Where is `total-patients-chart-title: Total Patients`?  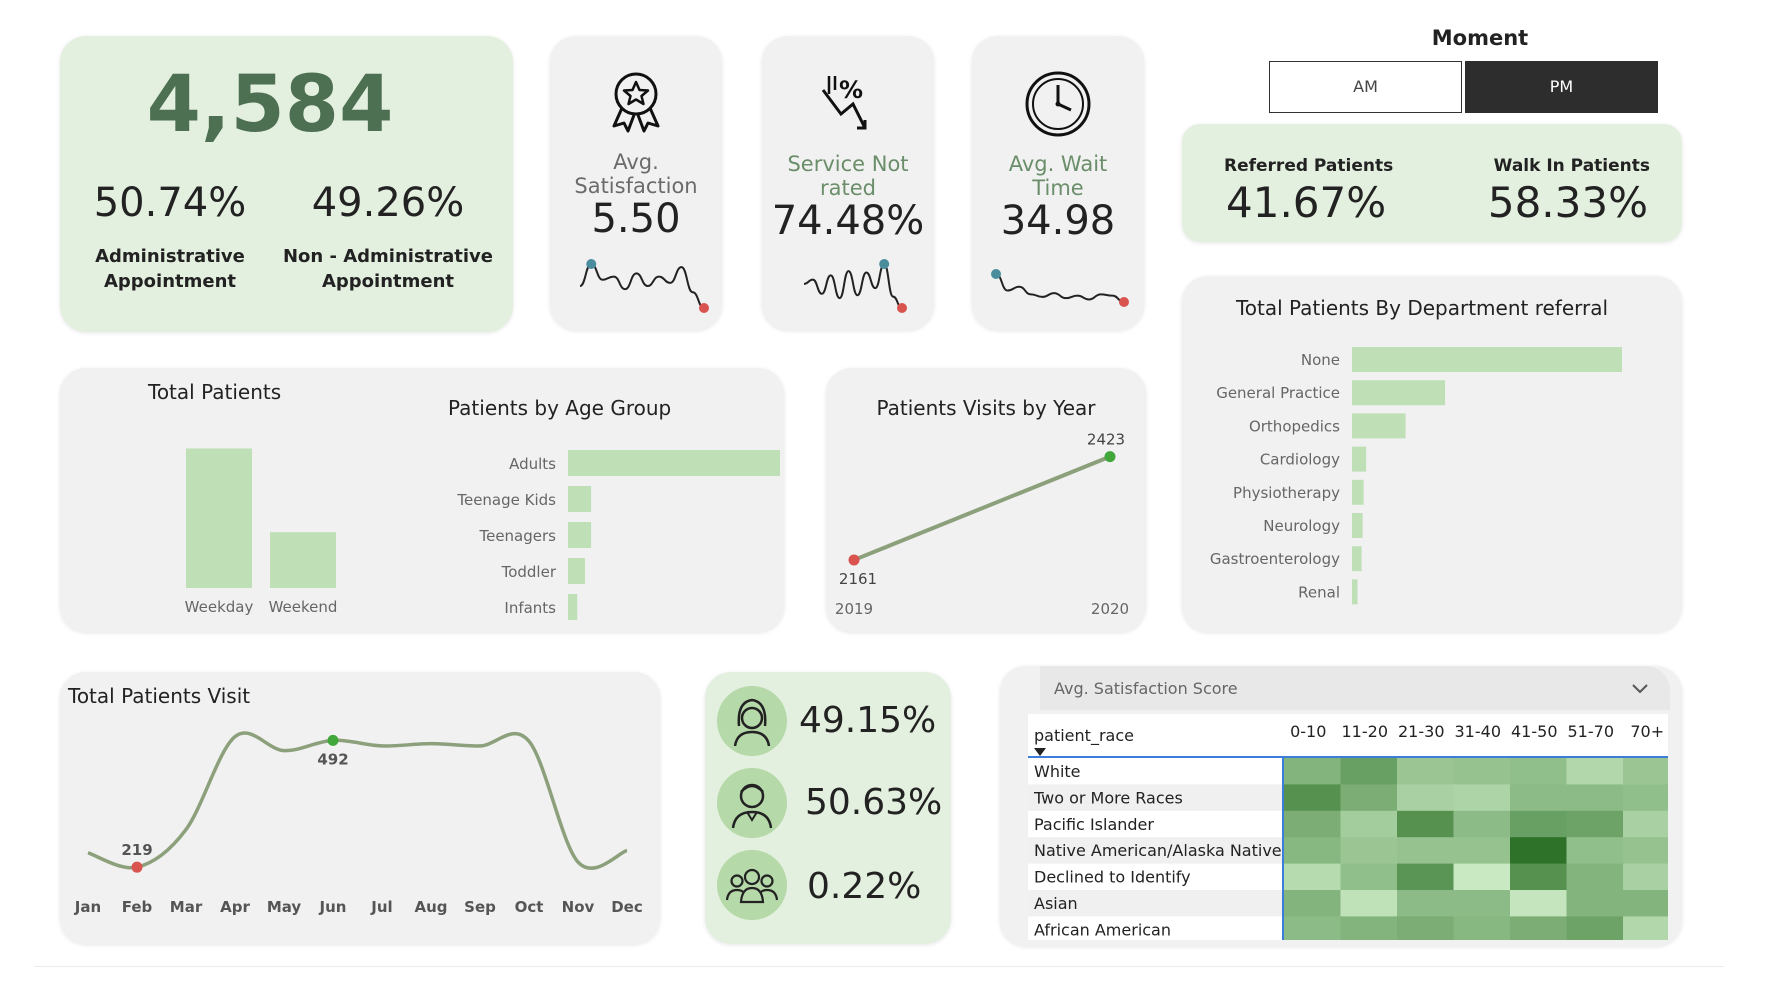
total-patients-chart-title: Total Patients is located at coordinates (215, 392).